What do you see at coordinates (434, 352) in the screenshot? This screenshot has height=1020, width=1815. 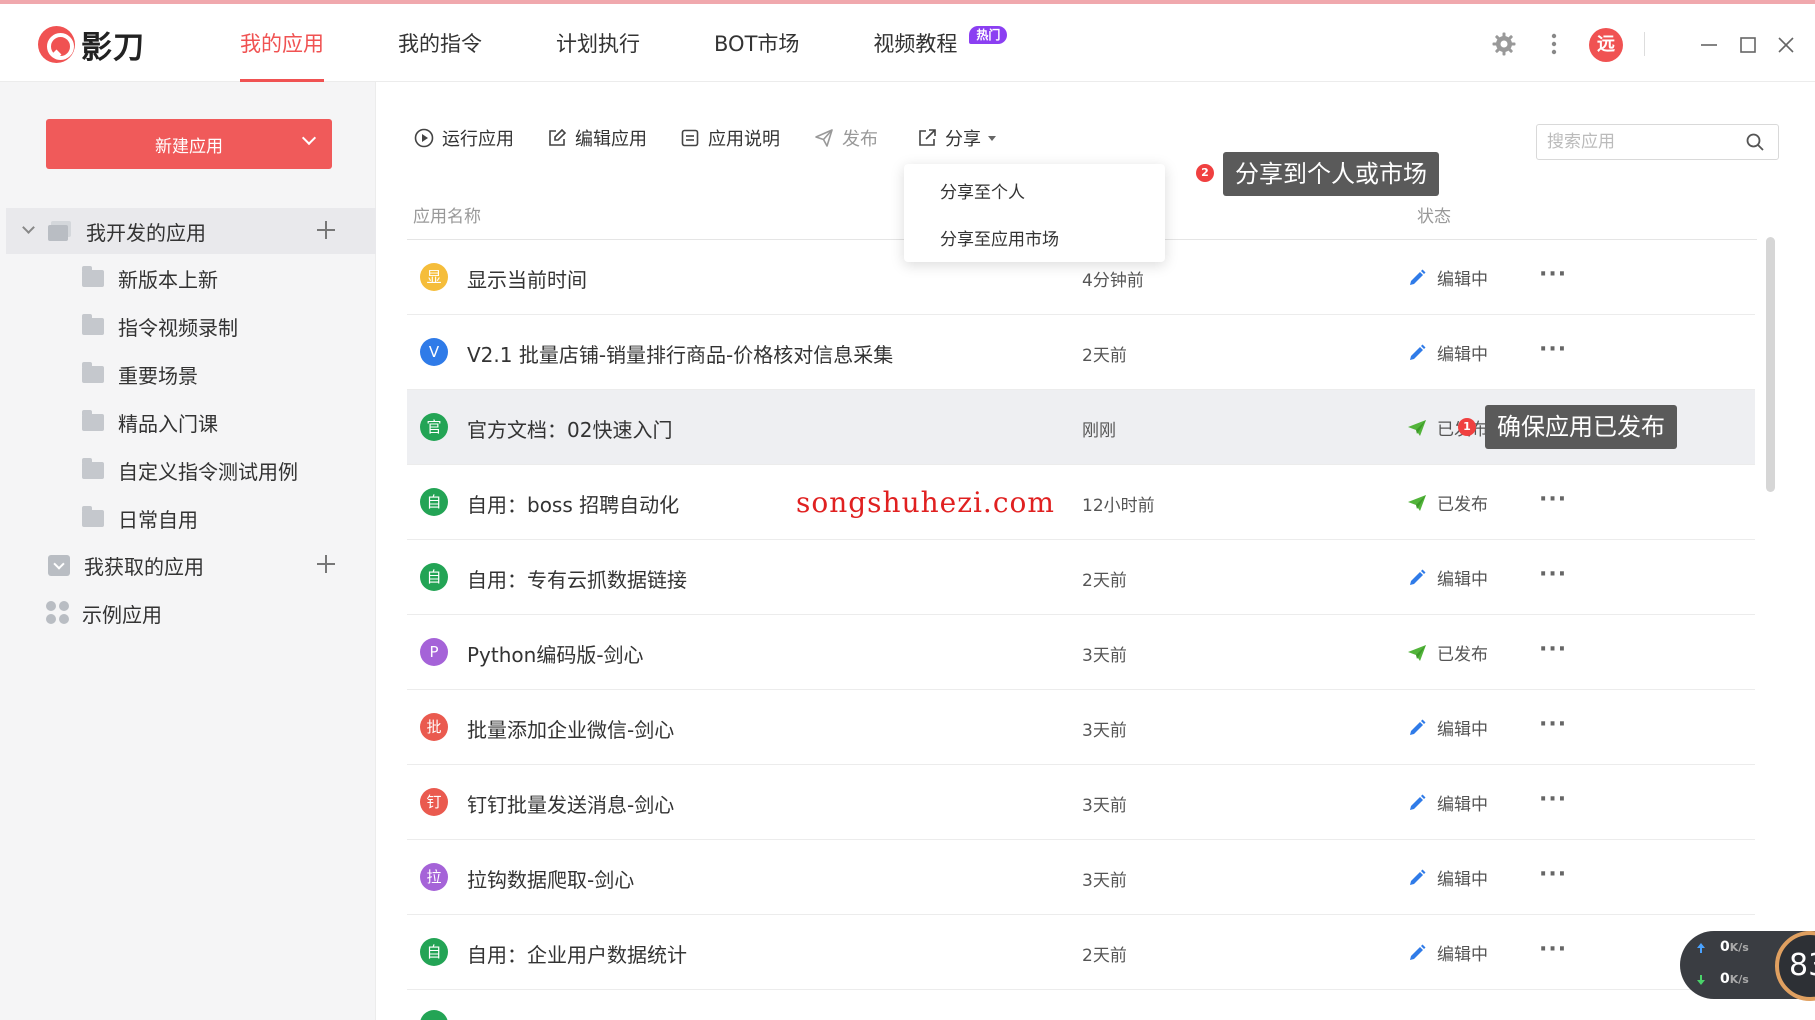 I see `app-avatar-badge: V` at bounding box center [434, 352].